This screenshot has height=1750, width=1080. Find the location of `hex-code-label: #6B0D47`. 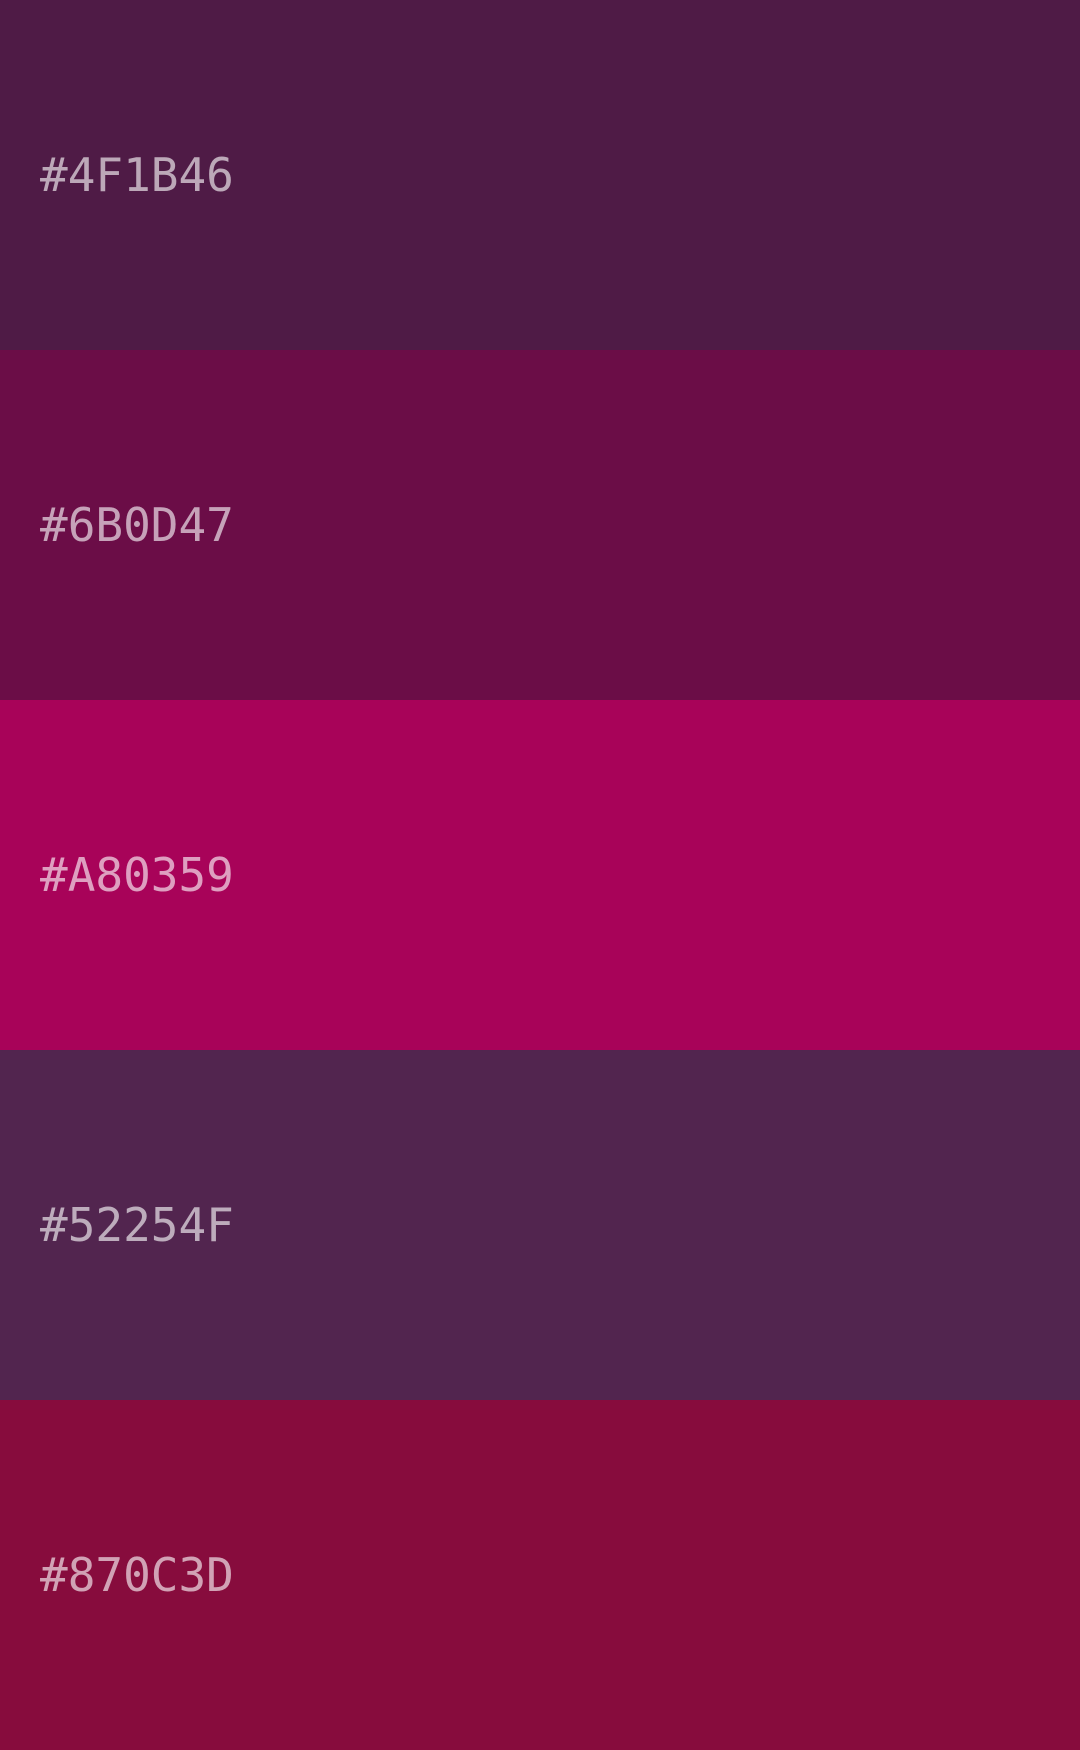

hex-code-label: #6B0D47 is located at coordinates (137, 525).